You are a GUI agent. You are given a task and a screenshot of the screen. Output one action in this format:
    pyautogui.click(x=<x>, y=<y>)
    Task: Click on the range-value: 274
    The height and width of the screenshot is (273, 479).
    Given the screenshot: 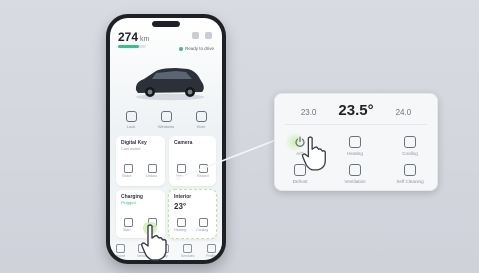 What is the action you would take?
    pyautogui.click(x=128, y=37)
    